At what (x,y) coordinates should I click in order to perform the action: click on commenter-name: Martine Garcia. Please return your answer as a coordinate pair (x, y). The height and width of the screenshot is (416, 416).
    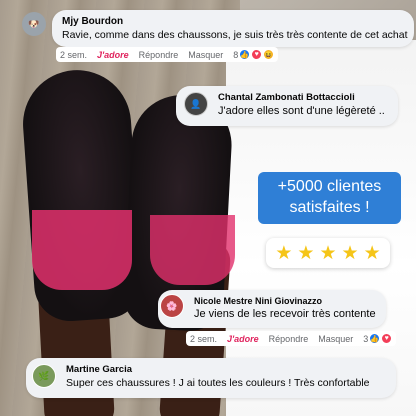
    Looking at the image, I should click on (226, 369).